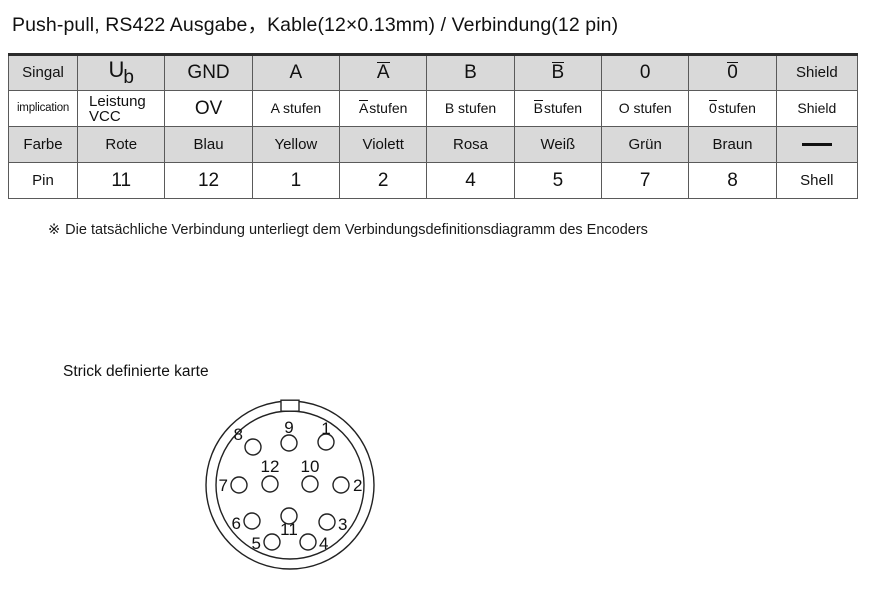 This screenshot has width=872, height=596. Describe the element at coordinates (383, 180) in the screenshot. I see `cell-pin-a-bar: 2` at that location.